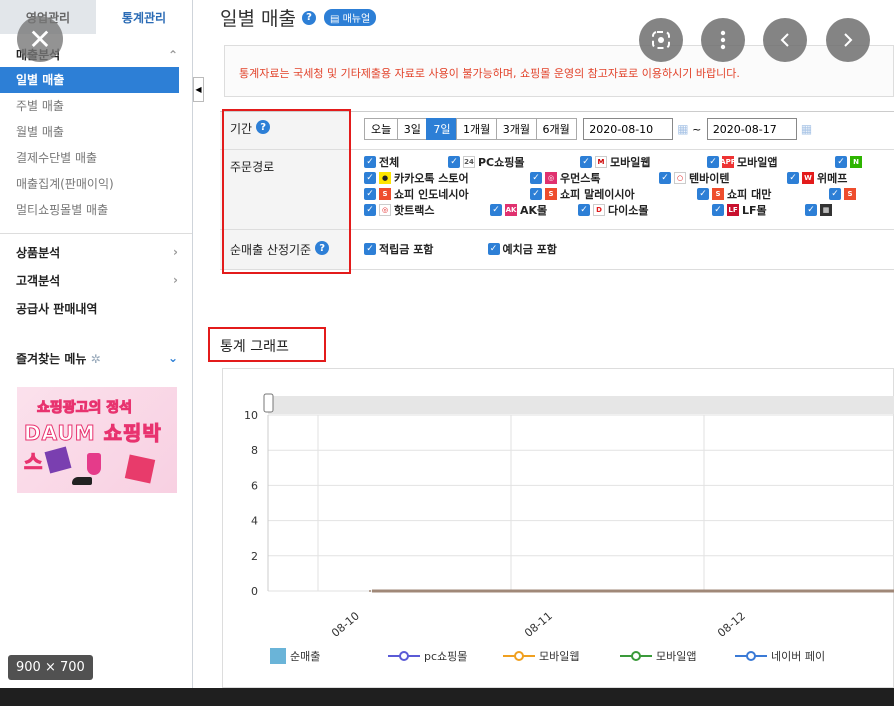  Describe the element at coordinates (38, 252) in the screenshot. I see `section-label: 상품분석` at that location.